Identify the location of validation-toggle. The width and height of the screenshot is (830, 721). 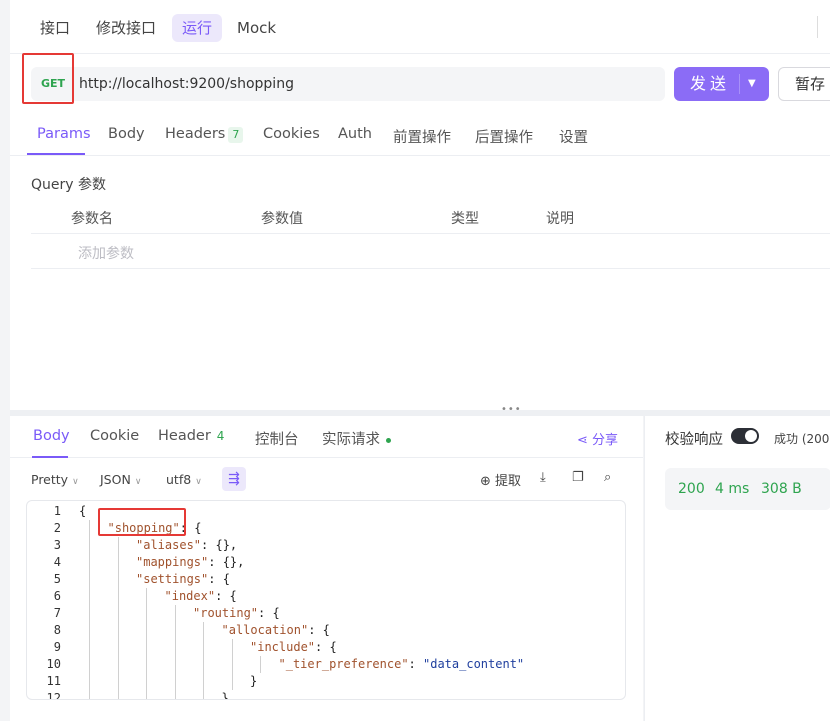
(745, 436).